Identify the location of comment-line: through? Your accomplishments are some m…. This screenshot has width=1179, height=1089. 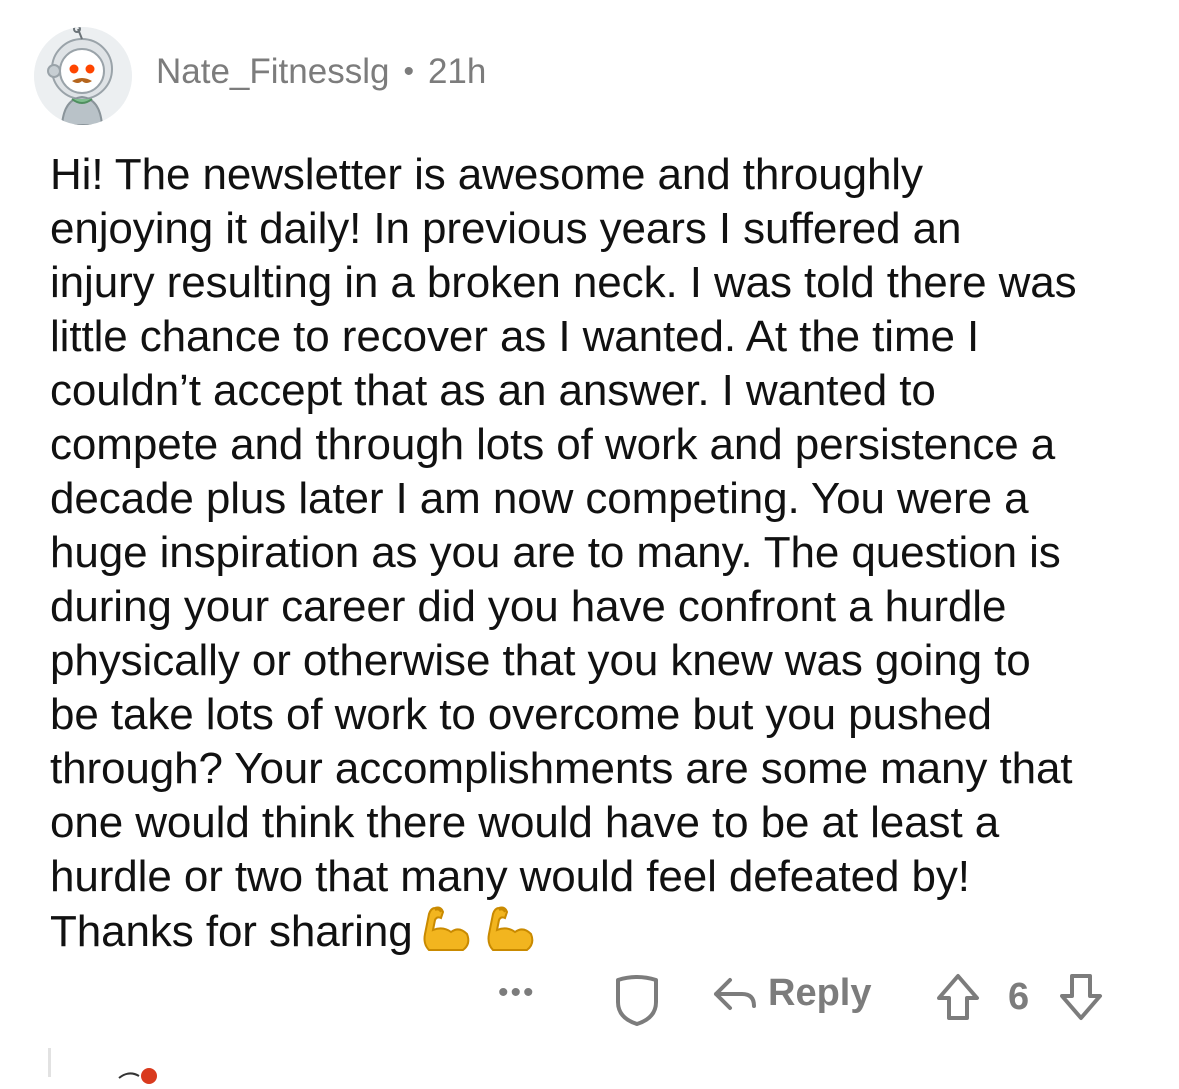
(561, 768).